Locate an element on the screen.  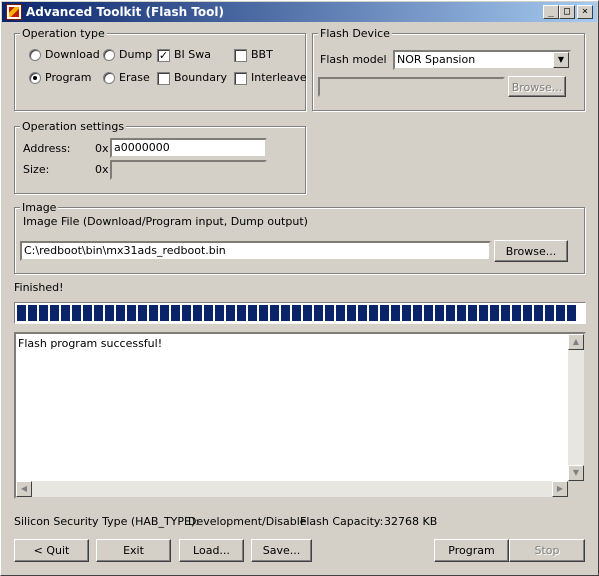
download-radio is located at coordinates (35, 55).